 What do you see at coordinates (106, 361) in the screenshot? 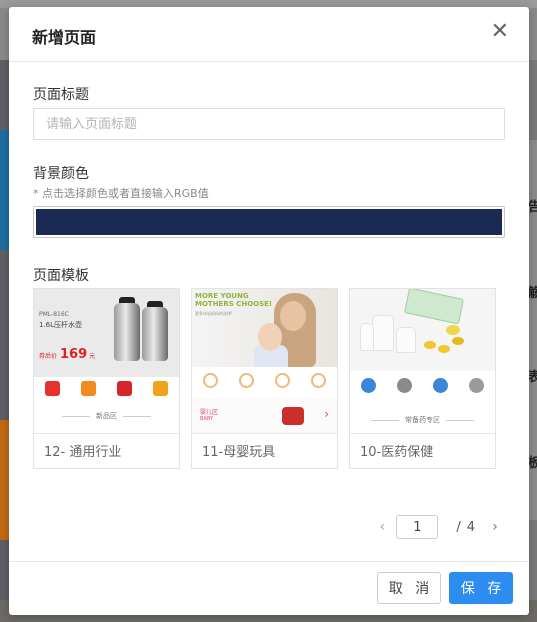
I see `template-thumbnail: PML-816C 1.6L压杆水壶 券后价 169 元 新品区` at bounding box center [106, 361].